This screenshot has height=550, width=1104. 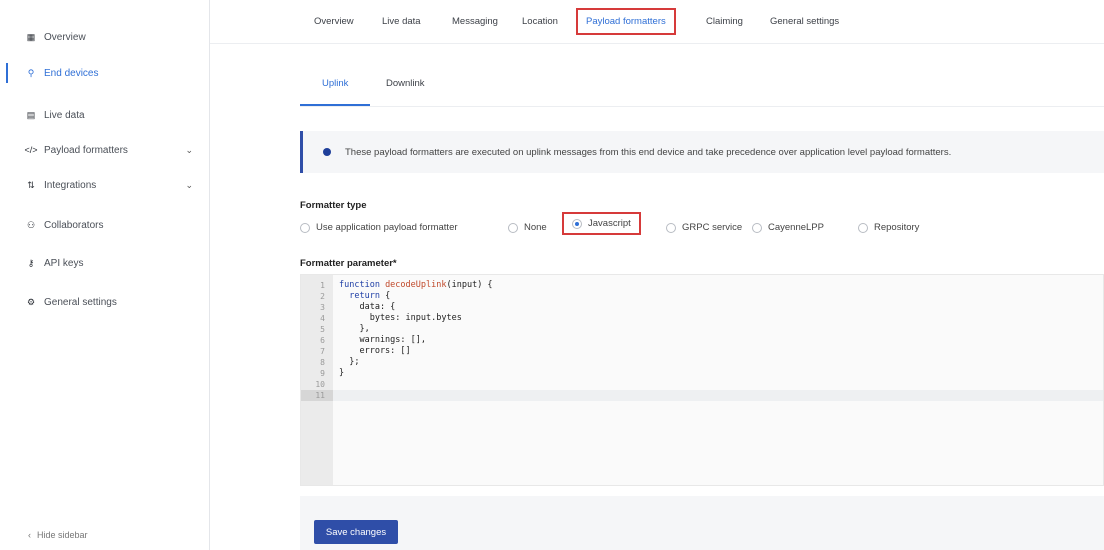 What do you see at coordinates (104, 73) in the screenshot?
I see `sidebar-item-end-devices: ⚲ End devices` at bounding box center [104, 73].